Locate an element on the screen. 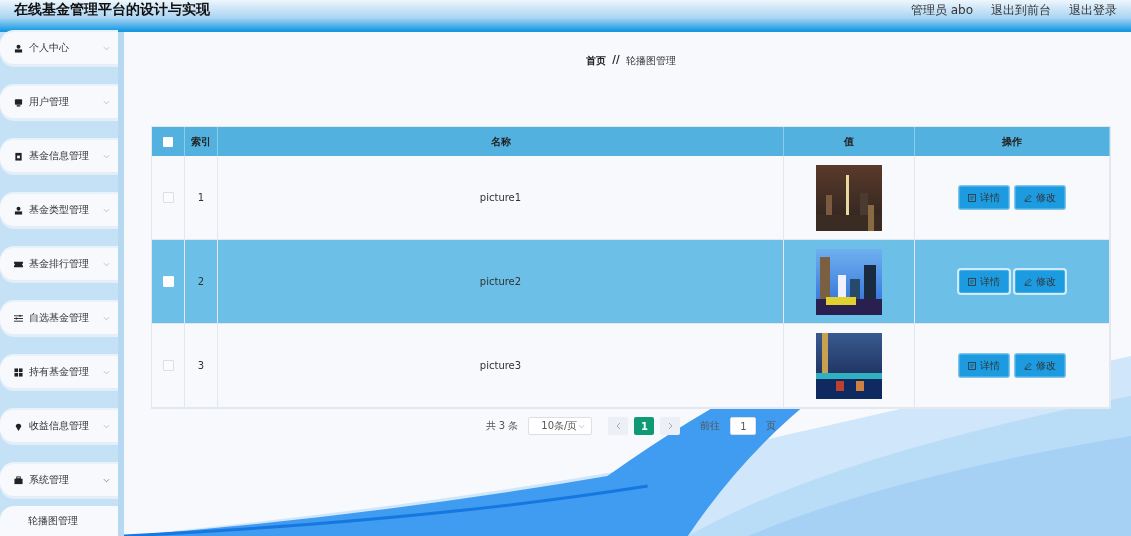  sidebar-item: 基金类型管理 is located at coordinates (59, 210).